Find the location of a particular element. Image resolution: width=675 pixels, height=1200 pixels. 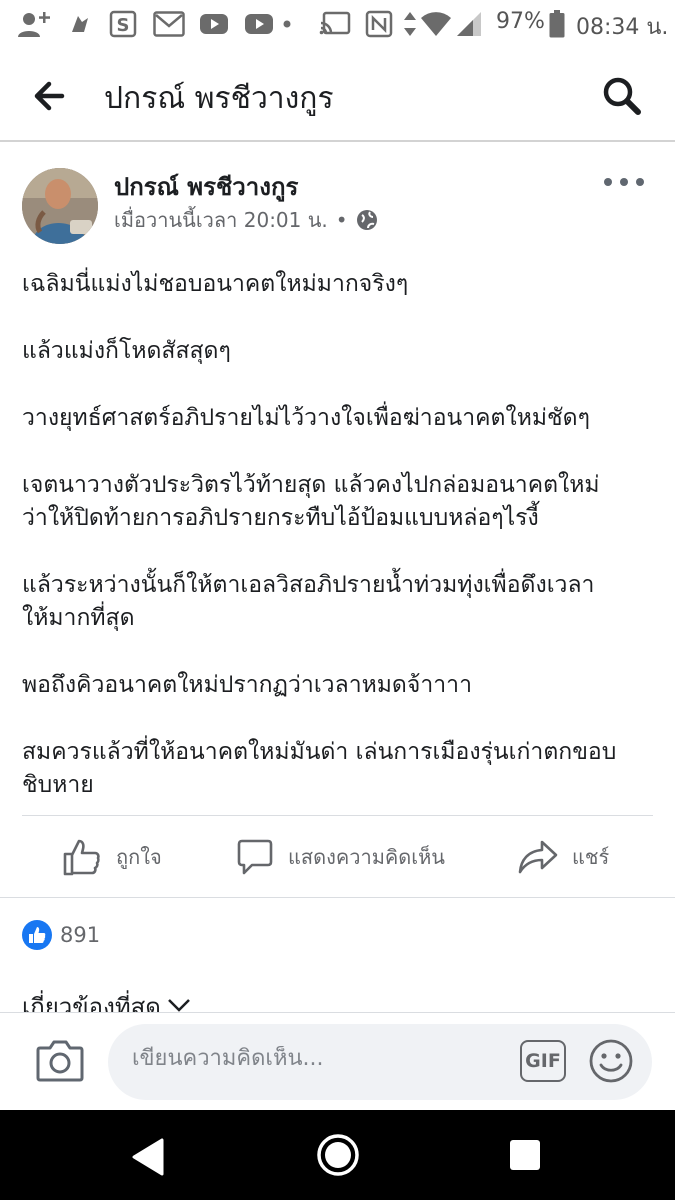

comment-sort-label: เกี่ยวข้องที่สุด is located at coordinates (91, 1002).